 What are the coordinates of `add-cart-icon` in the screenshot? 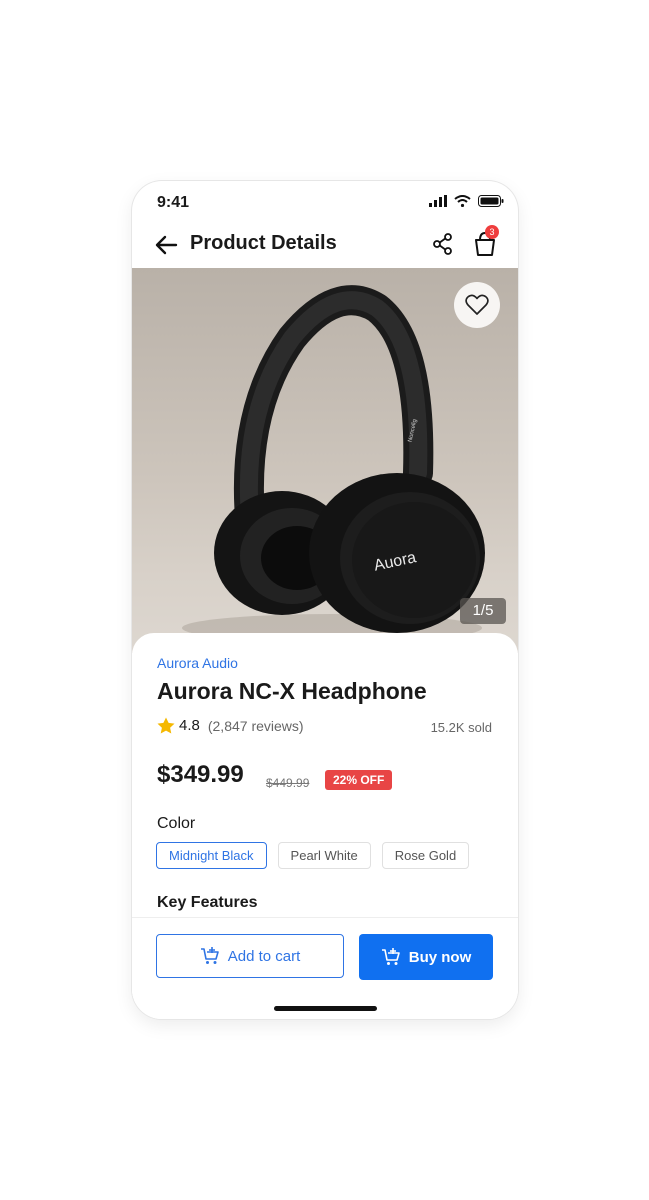 It's located at (209, 955).